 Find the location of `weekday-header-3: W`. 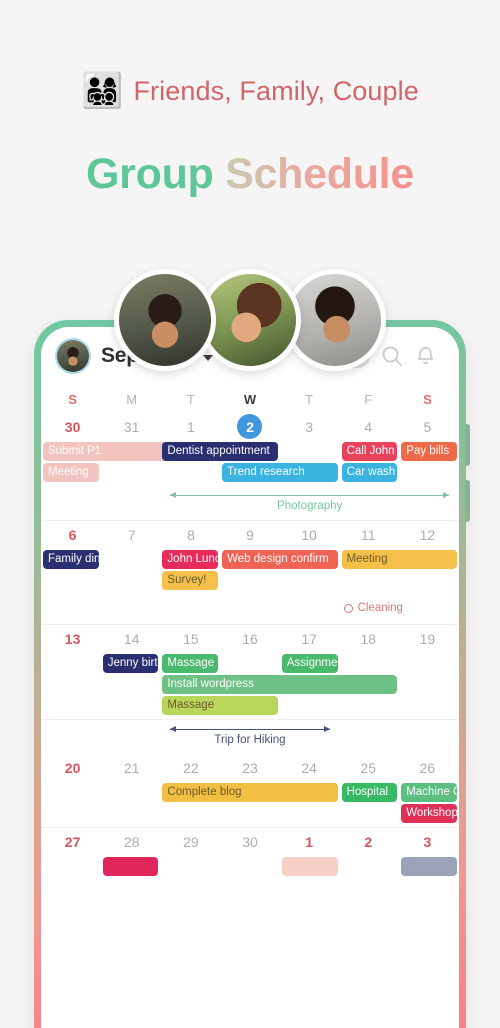

weekday-header-3: W is located at coordinates (250, 399).